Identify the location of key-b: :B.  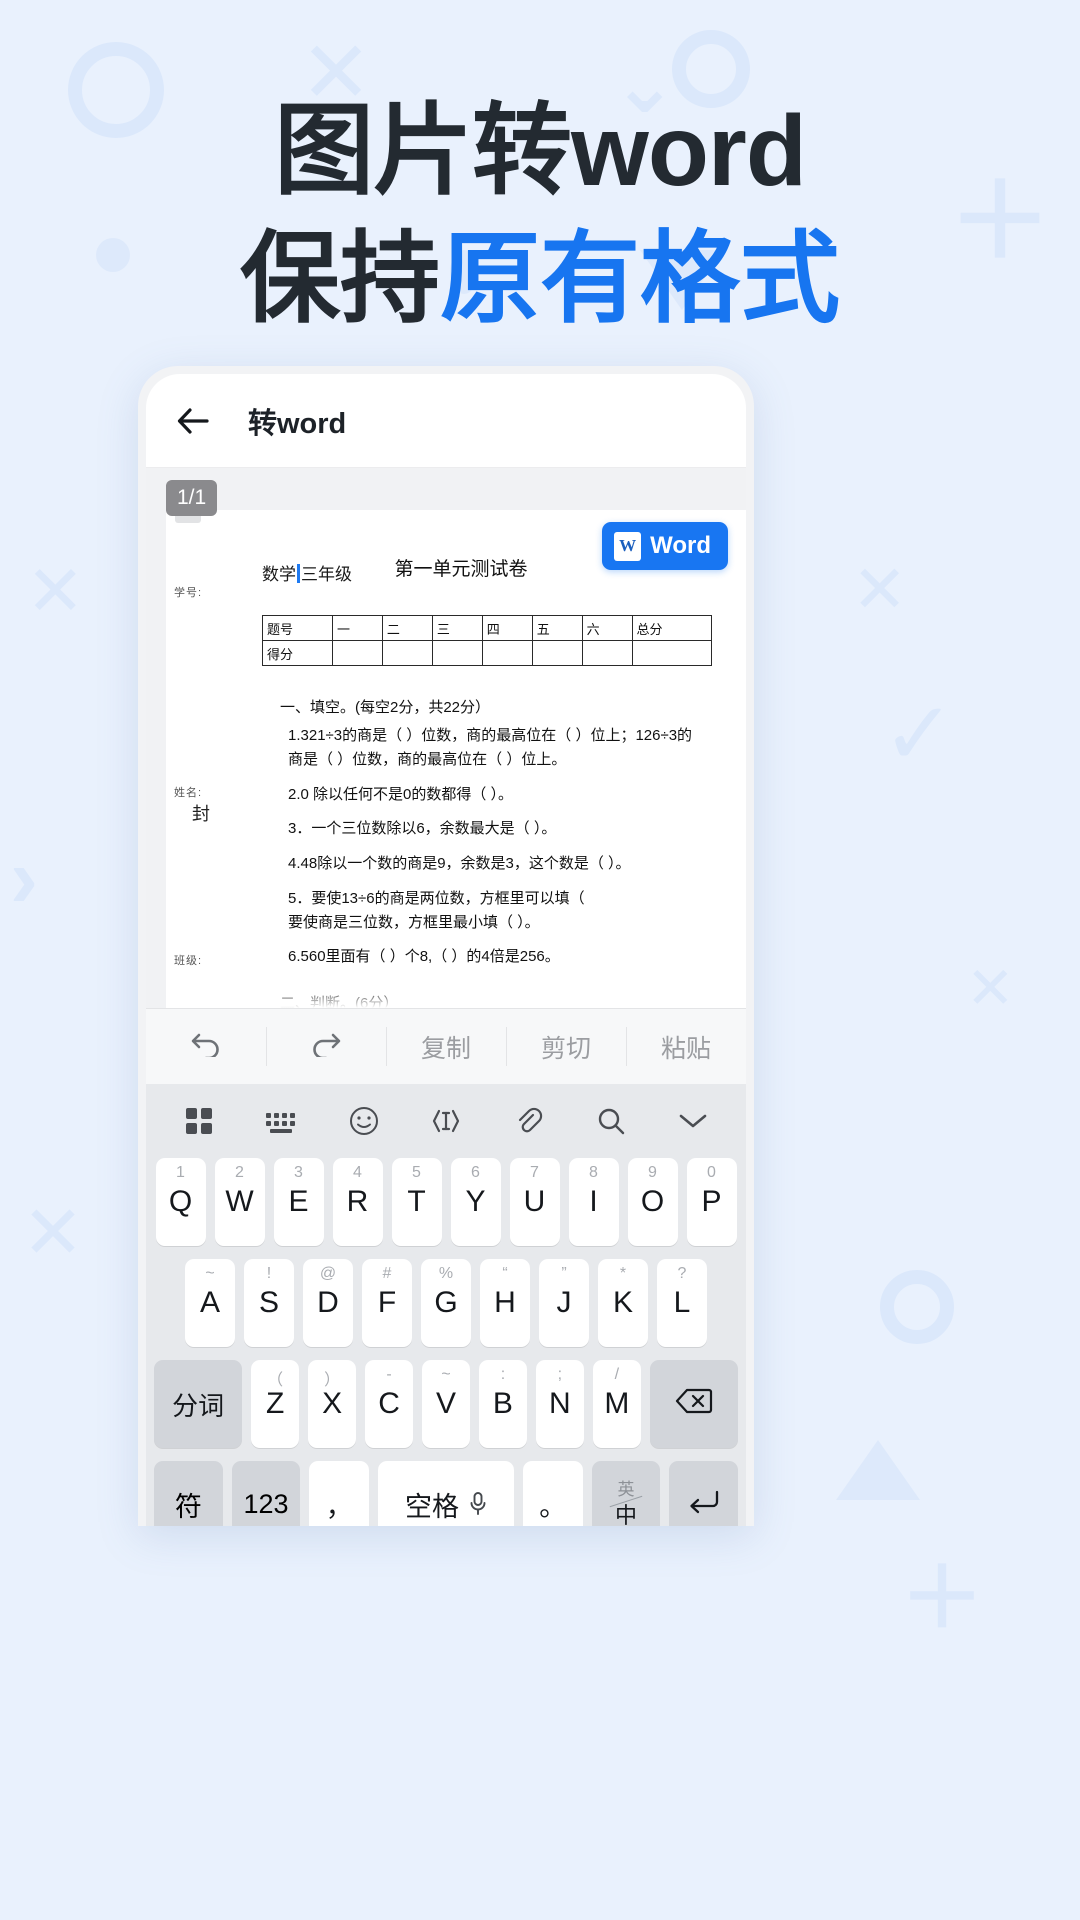
(502, 1404).